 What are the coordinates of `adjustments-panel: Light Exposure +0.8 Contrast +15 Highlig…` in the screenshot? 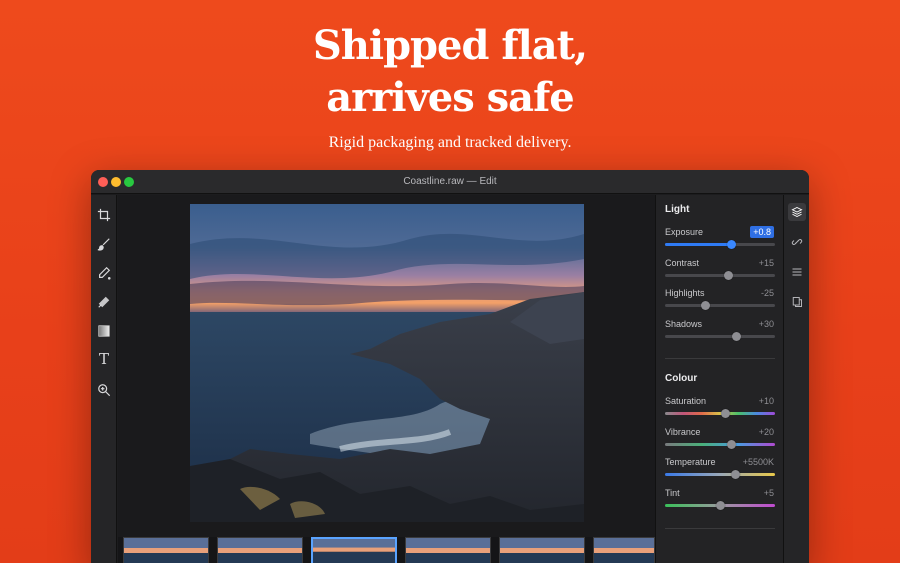 It's located at (719, 379).